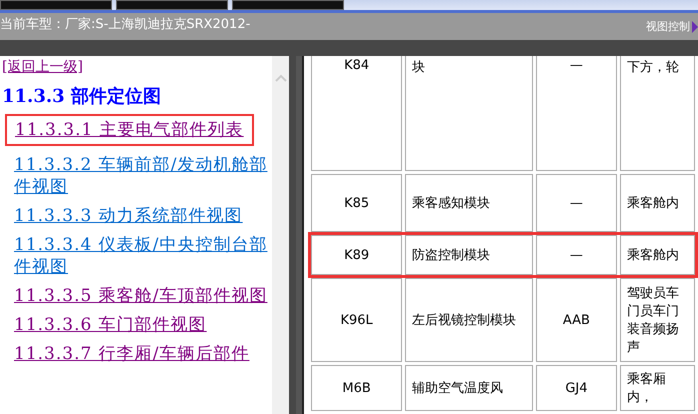 This screenshot has width=698, height=414. I want to click on nav-link: 11.3.3.1 主要电气部件列表, so click(129, 130).